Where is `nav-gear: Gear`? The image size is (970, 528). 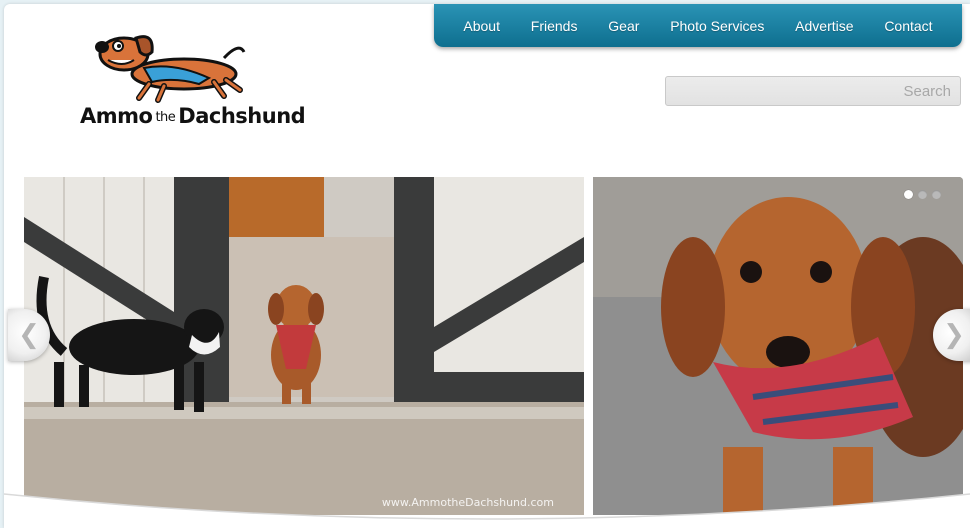 nav-gear: Gear is located at coordinates (623, 26).